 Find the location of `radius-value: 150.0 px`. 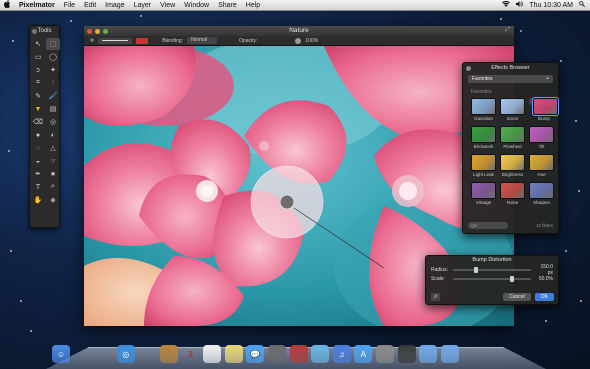

radius-value: 150.0 px is located at coordinates (544, 270).